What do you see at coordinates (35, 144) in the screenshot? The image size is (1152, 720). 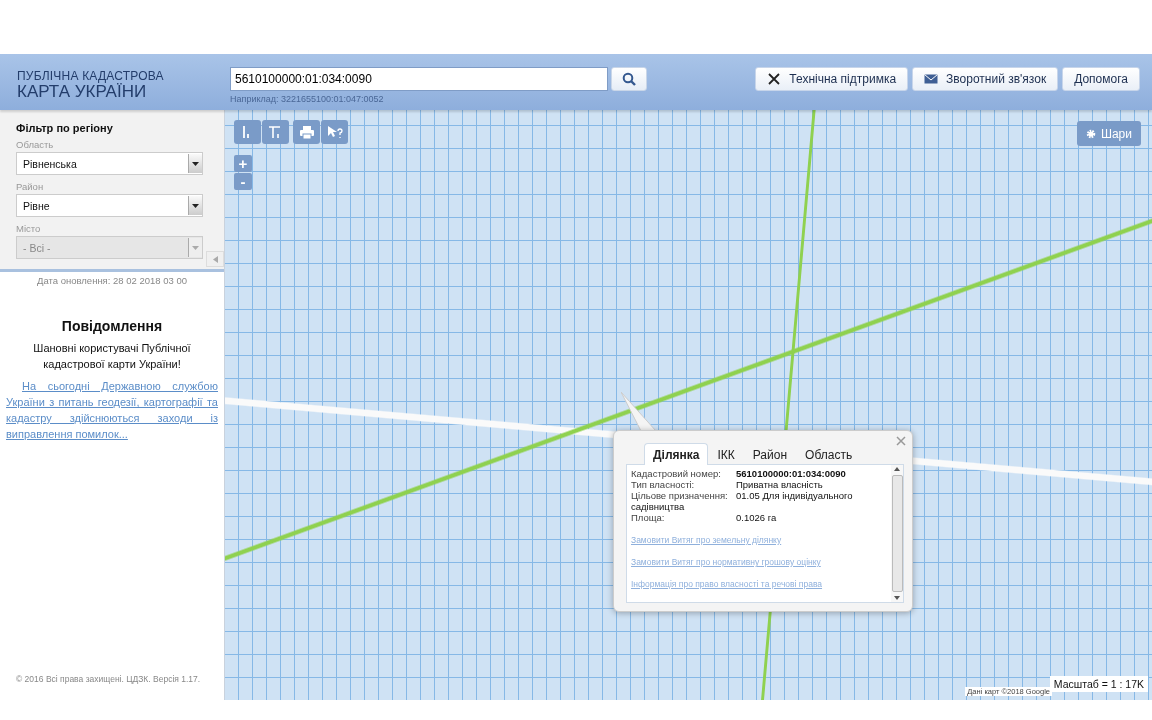 I see `field-label: Область` at bounding box center [35, 144].